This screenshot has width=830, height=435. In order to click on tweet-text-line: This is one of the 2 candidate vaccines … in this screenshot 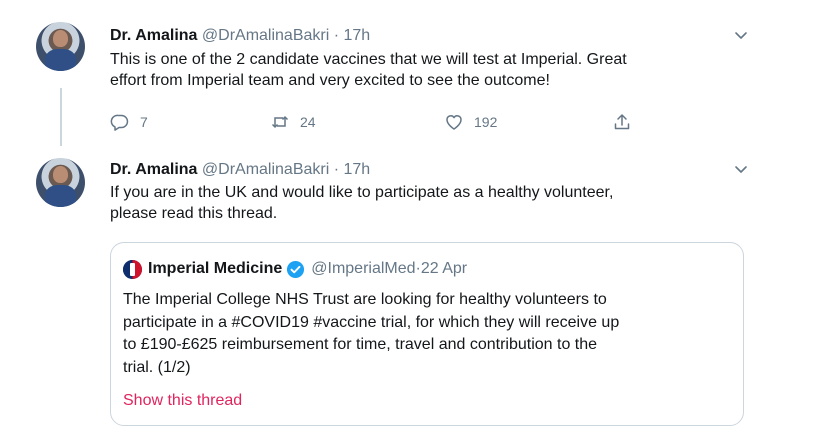, I will do `click(368, 59)`.